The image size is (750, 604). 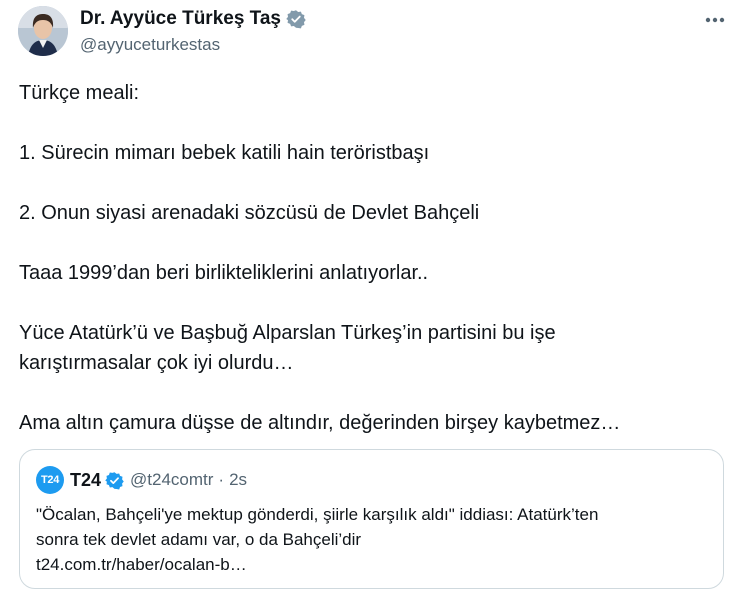 I want to click on t24-logo-text: T24, so click(x=50, y=480).